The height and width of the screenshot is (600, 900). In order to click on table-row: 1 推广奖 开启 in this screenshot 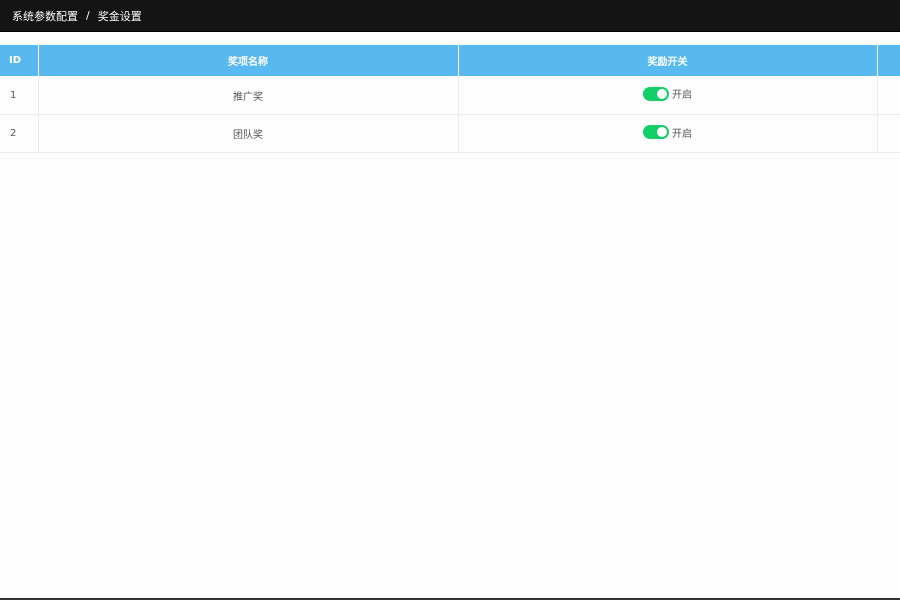, I will do `click(450, 95)`.